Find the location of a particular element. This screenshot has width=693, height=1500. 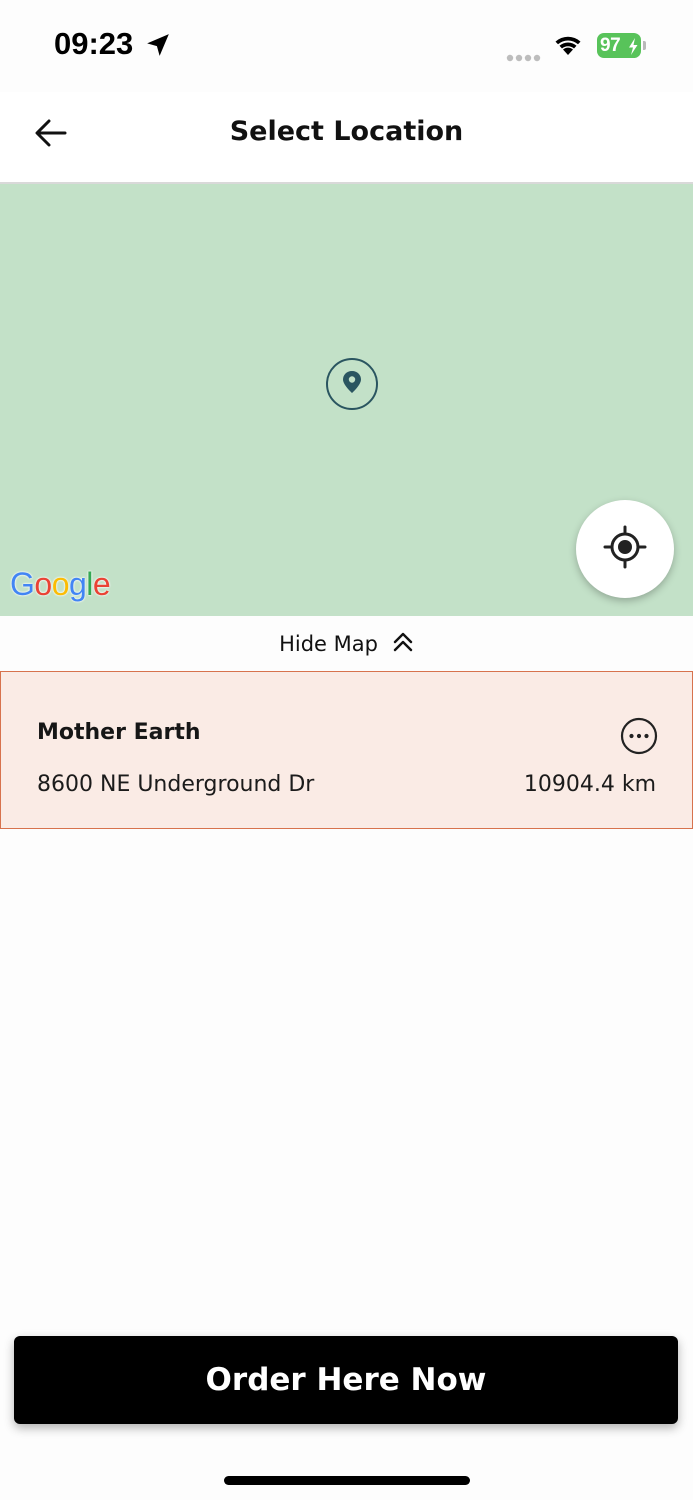

crosshair-icon is located at coordinates (625, 549).